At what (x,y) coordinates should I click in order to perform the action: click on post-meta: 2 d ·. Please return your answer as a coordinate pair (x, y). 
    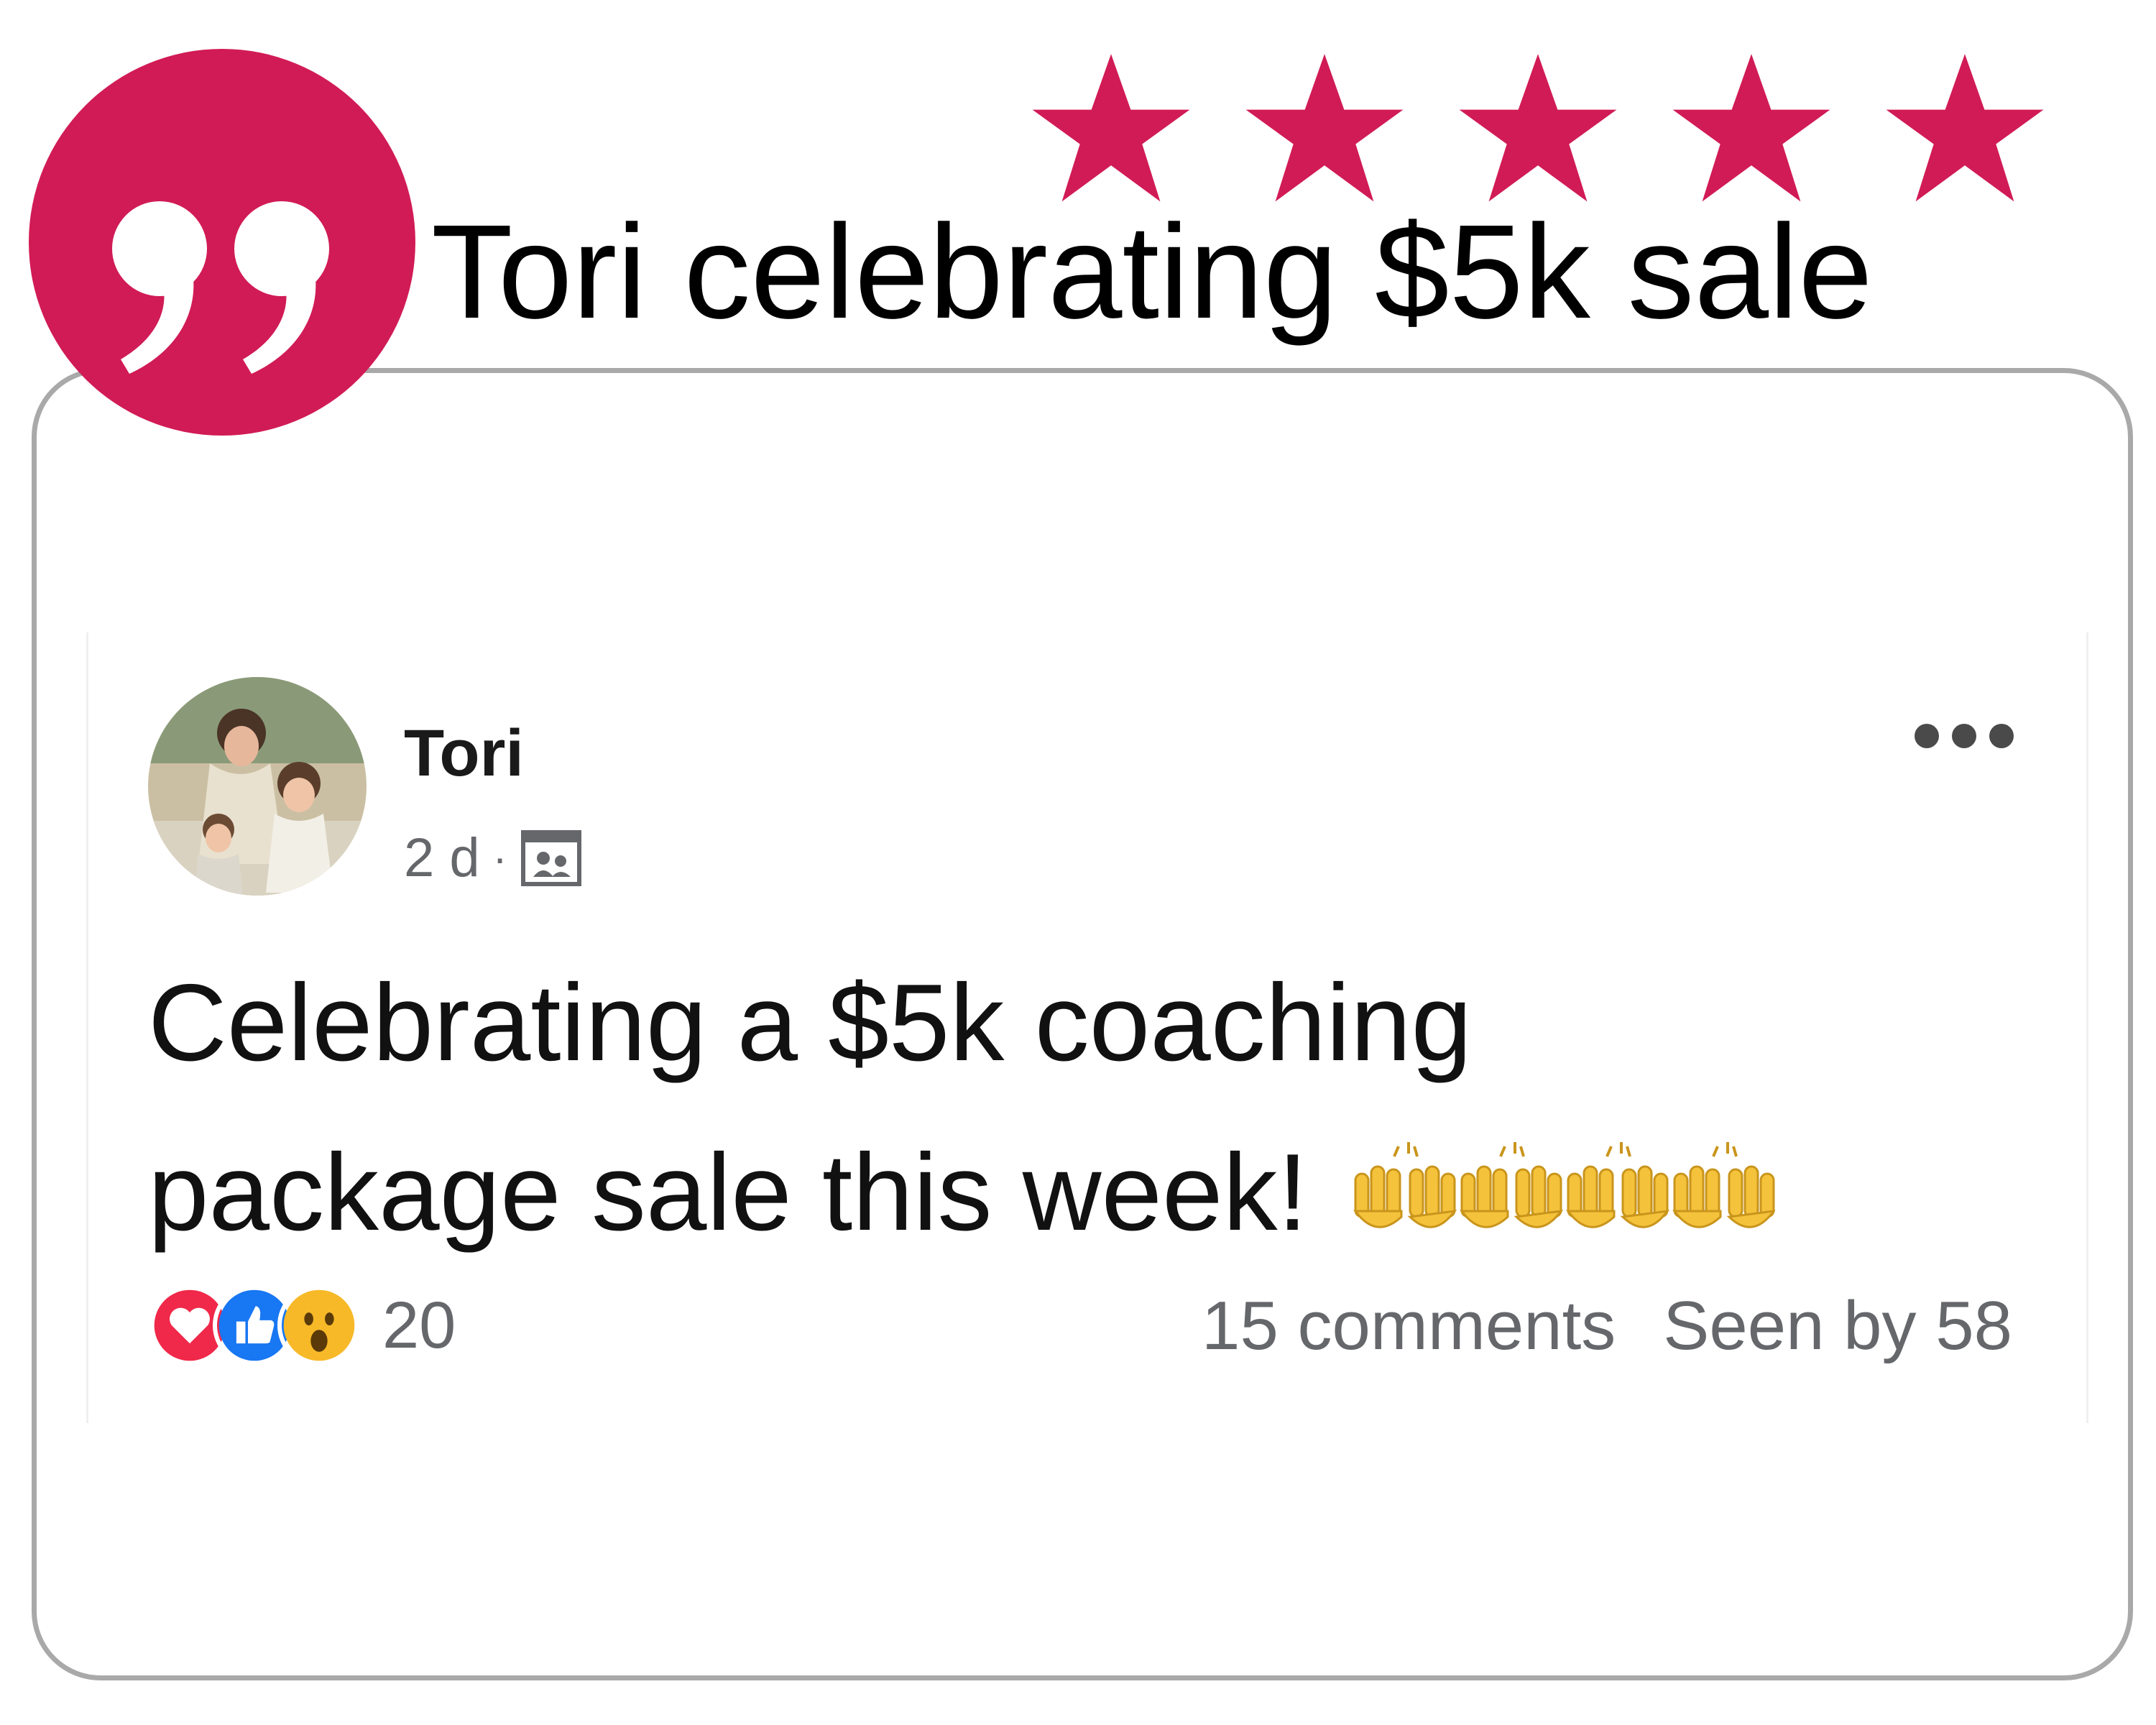
    Looking at the image, I should click on (493, 858).